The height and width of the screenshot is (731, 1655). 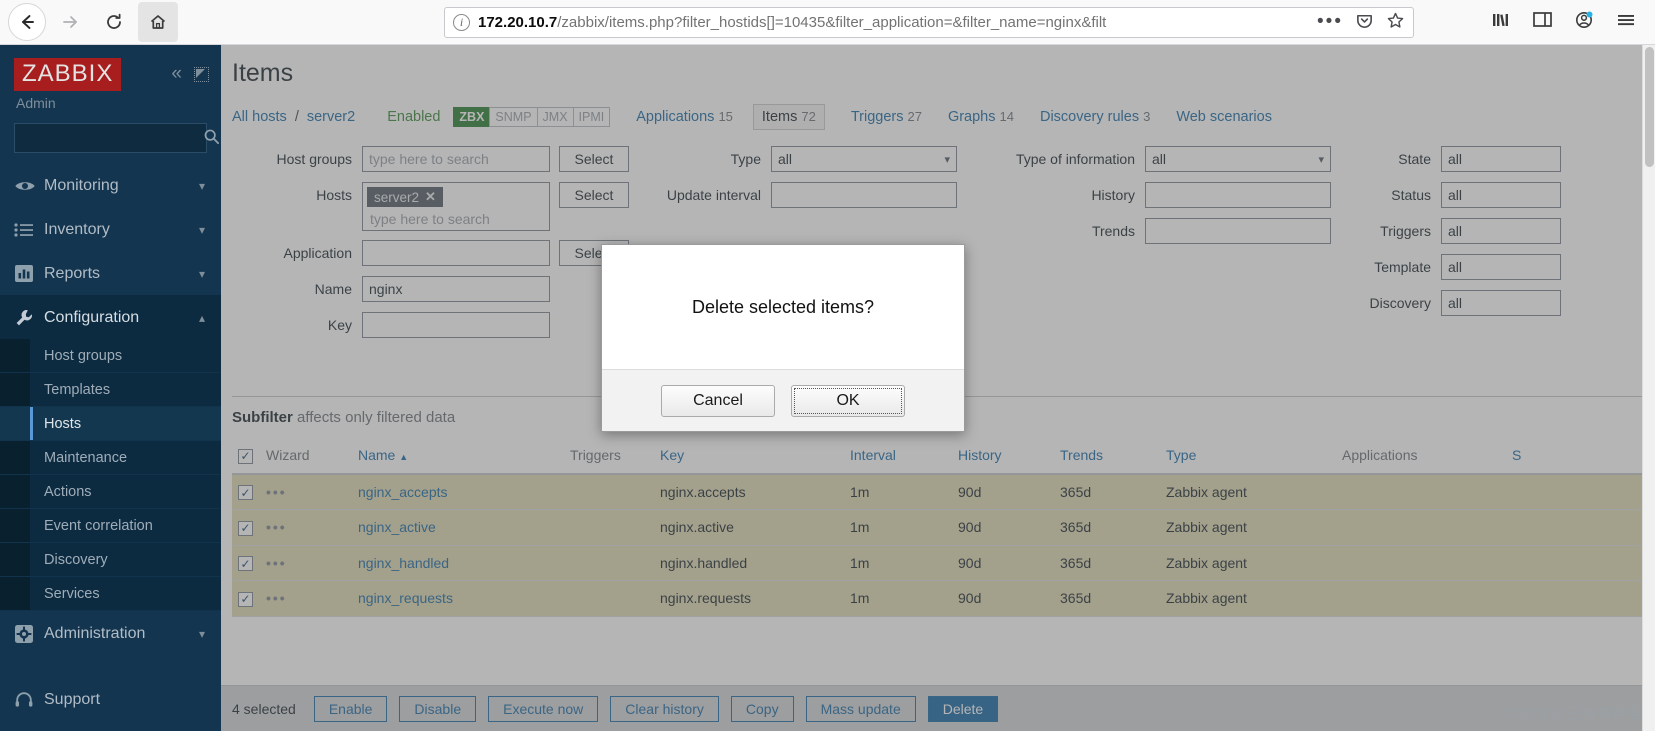 What do you see at coordinates (350, 708) in the screenshot?
I see `enable-button: Enable` at bounding box center [350, 708].